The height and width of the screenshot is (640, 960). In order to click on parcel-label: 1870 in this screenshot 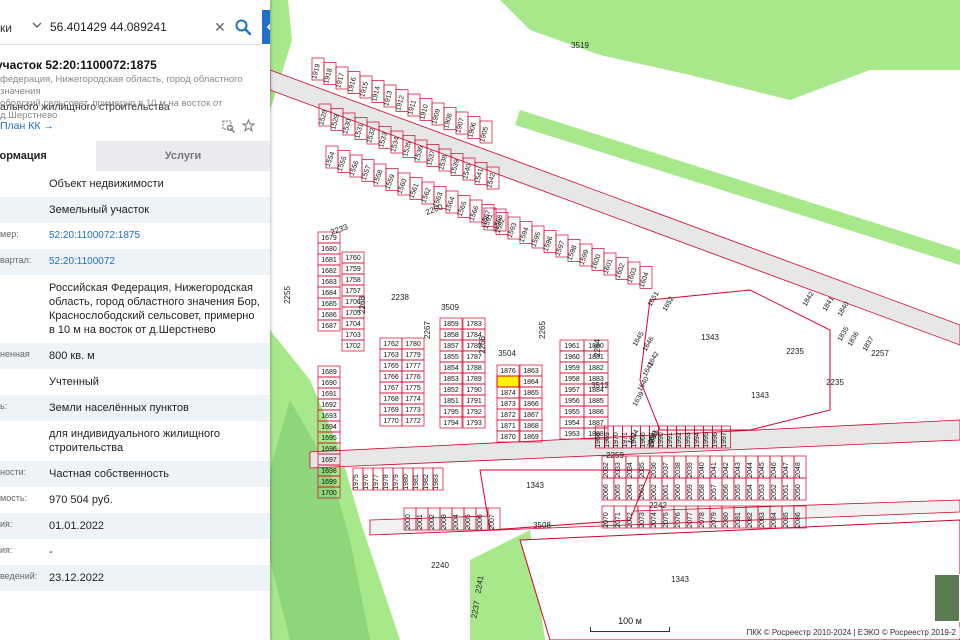, I will do `click(508, 437)`.